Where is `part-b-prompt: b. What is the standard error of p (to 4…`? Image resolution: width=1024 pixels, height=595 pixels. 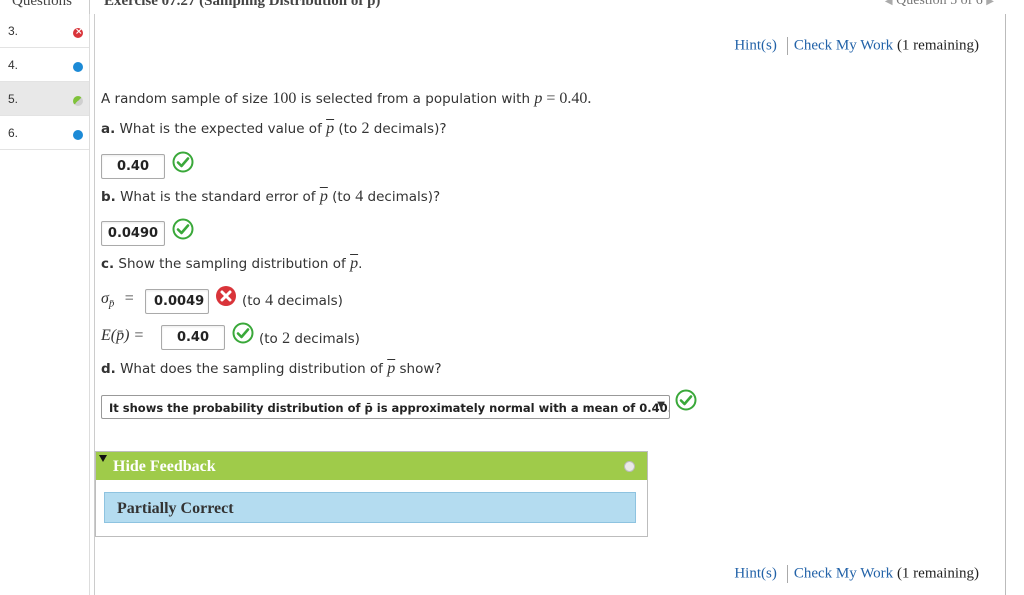
part-b-prompt: b. What is the standard error of p (to 4… is located at coordinates (271, 196).